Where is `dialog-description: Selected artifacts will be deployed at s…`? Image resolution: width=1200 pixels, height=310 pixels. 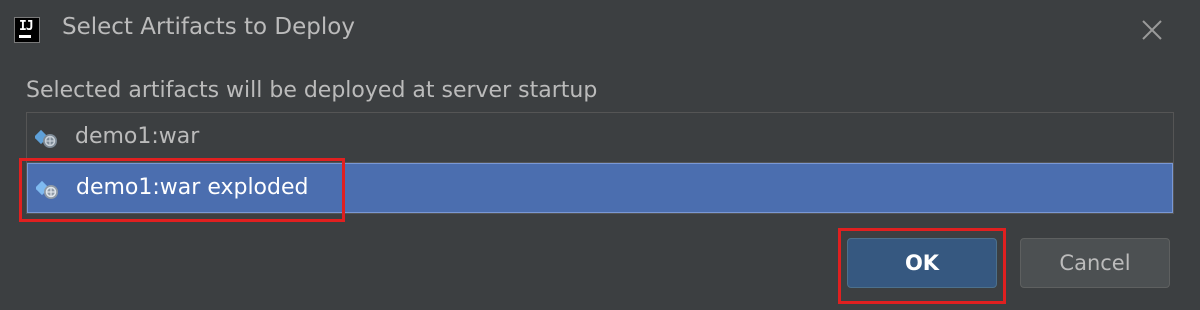 dialog-description: Selected artifacts will be deployed at s… is located at coordinates (312, 90).